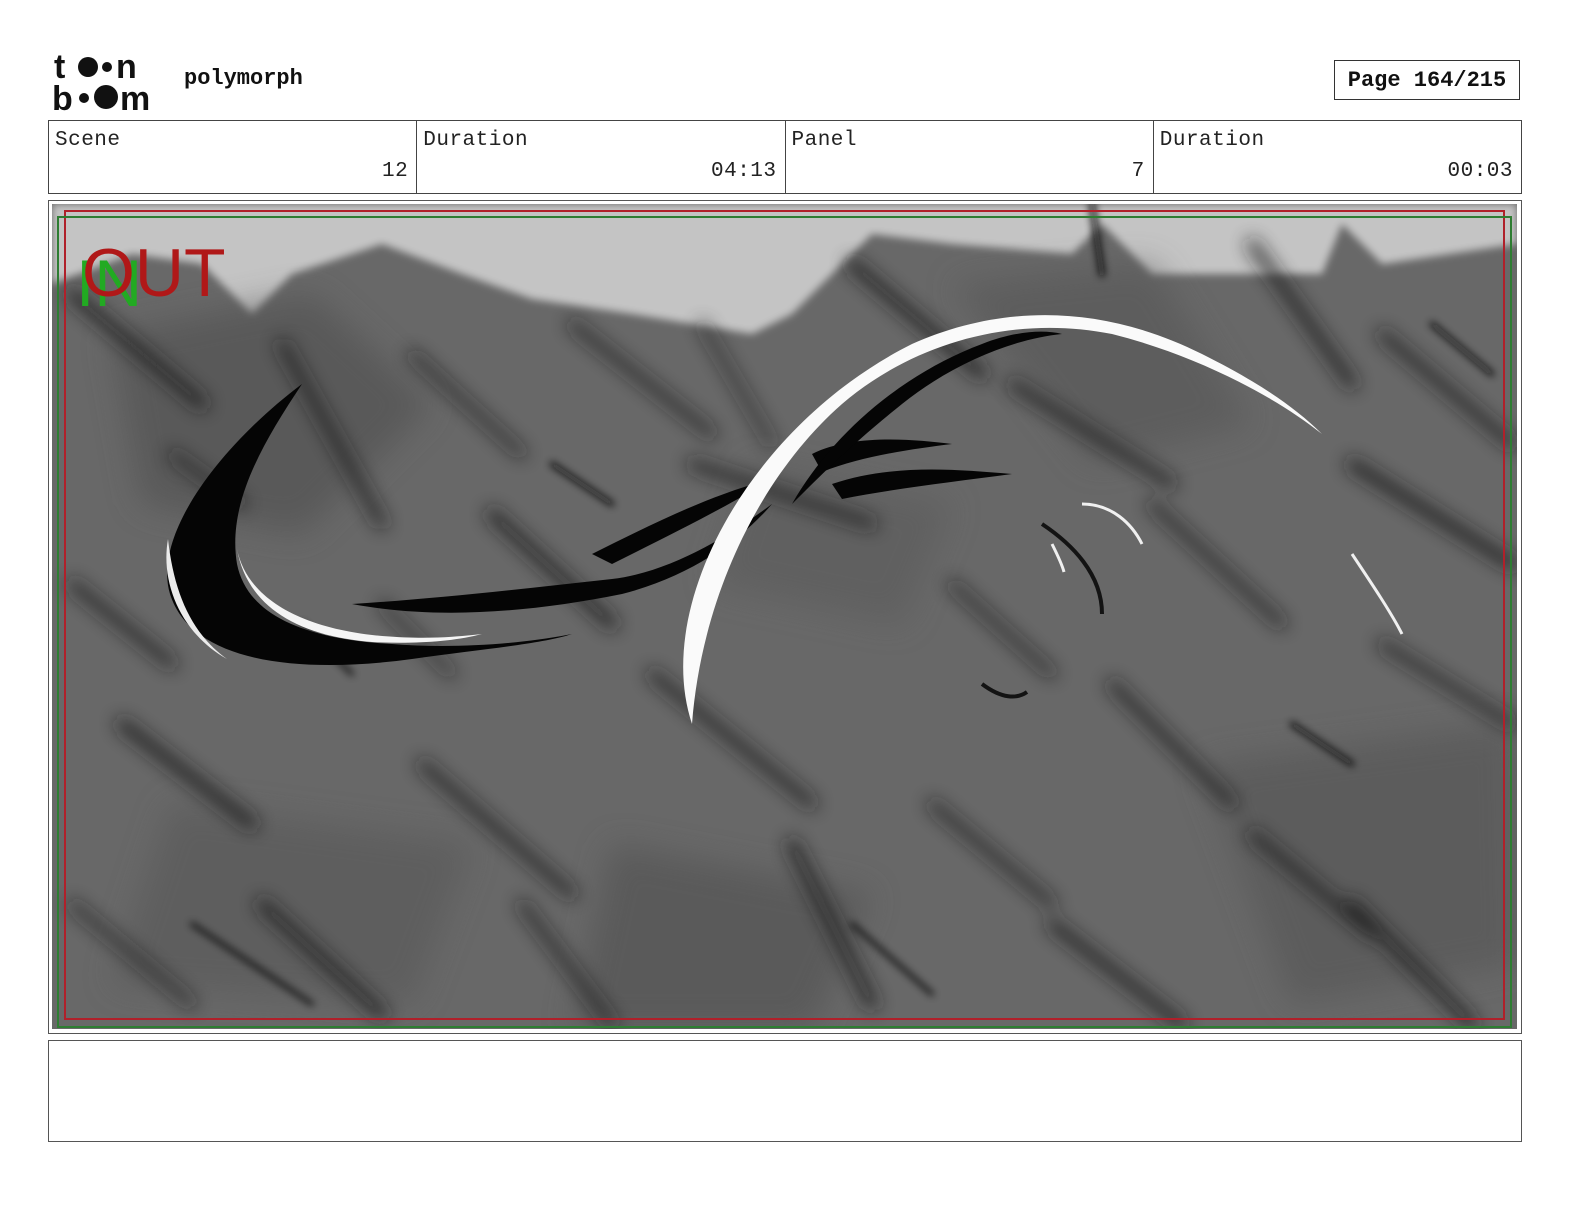 This screenshot has width=1584, height=1224. What do you see at coordinates (601, 157) in the screenshot?
I see `scene-duration-cell: Duration 04:13` at bounding box center [601, 157].